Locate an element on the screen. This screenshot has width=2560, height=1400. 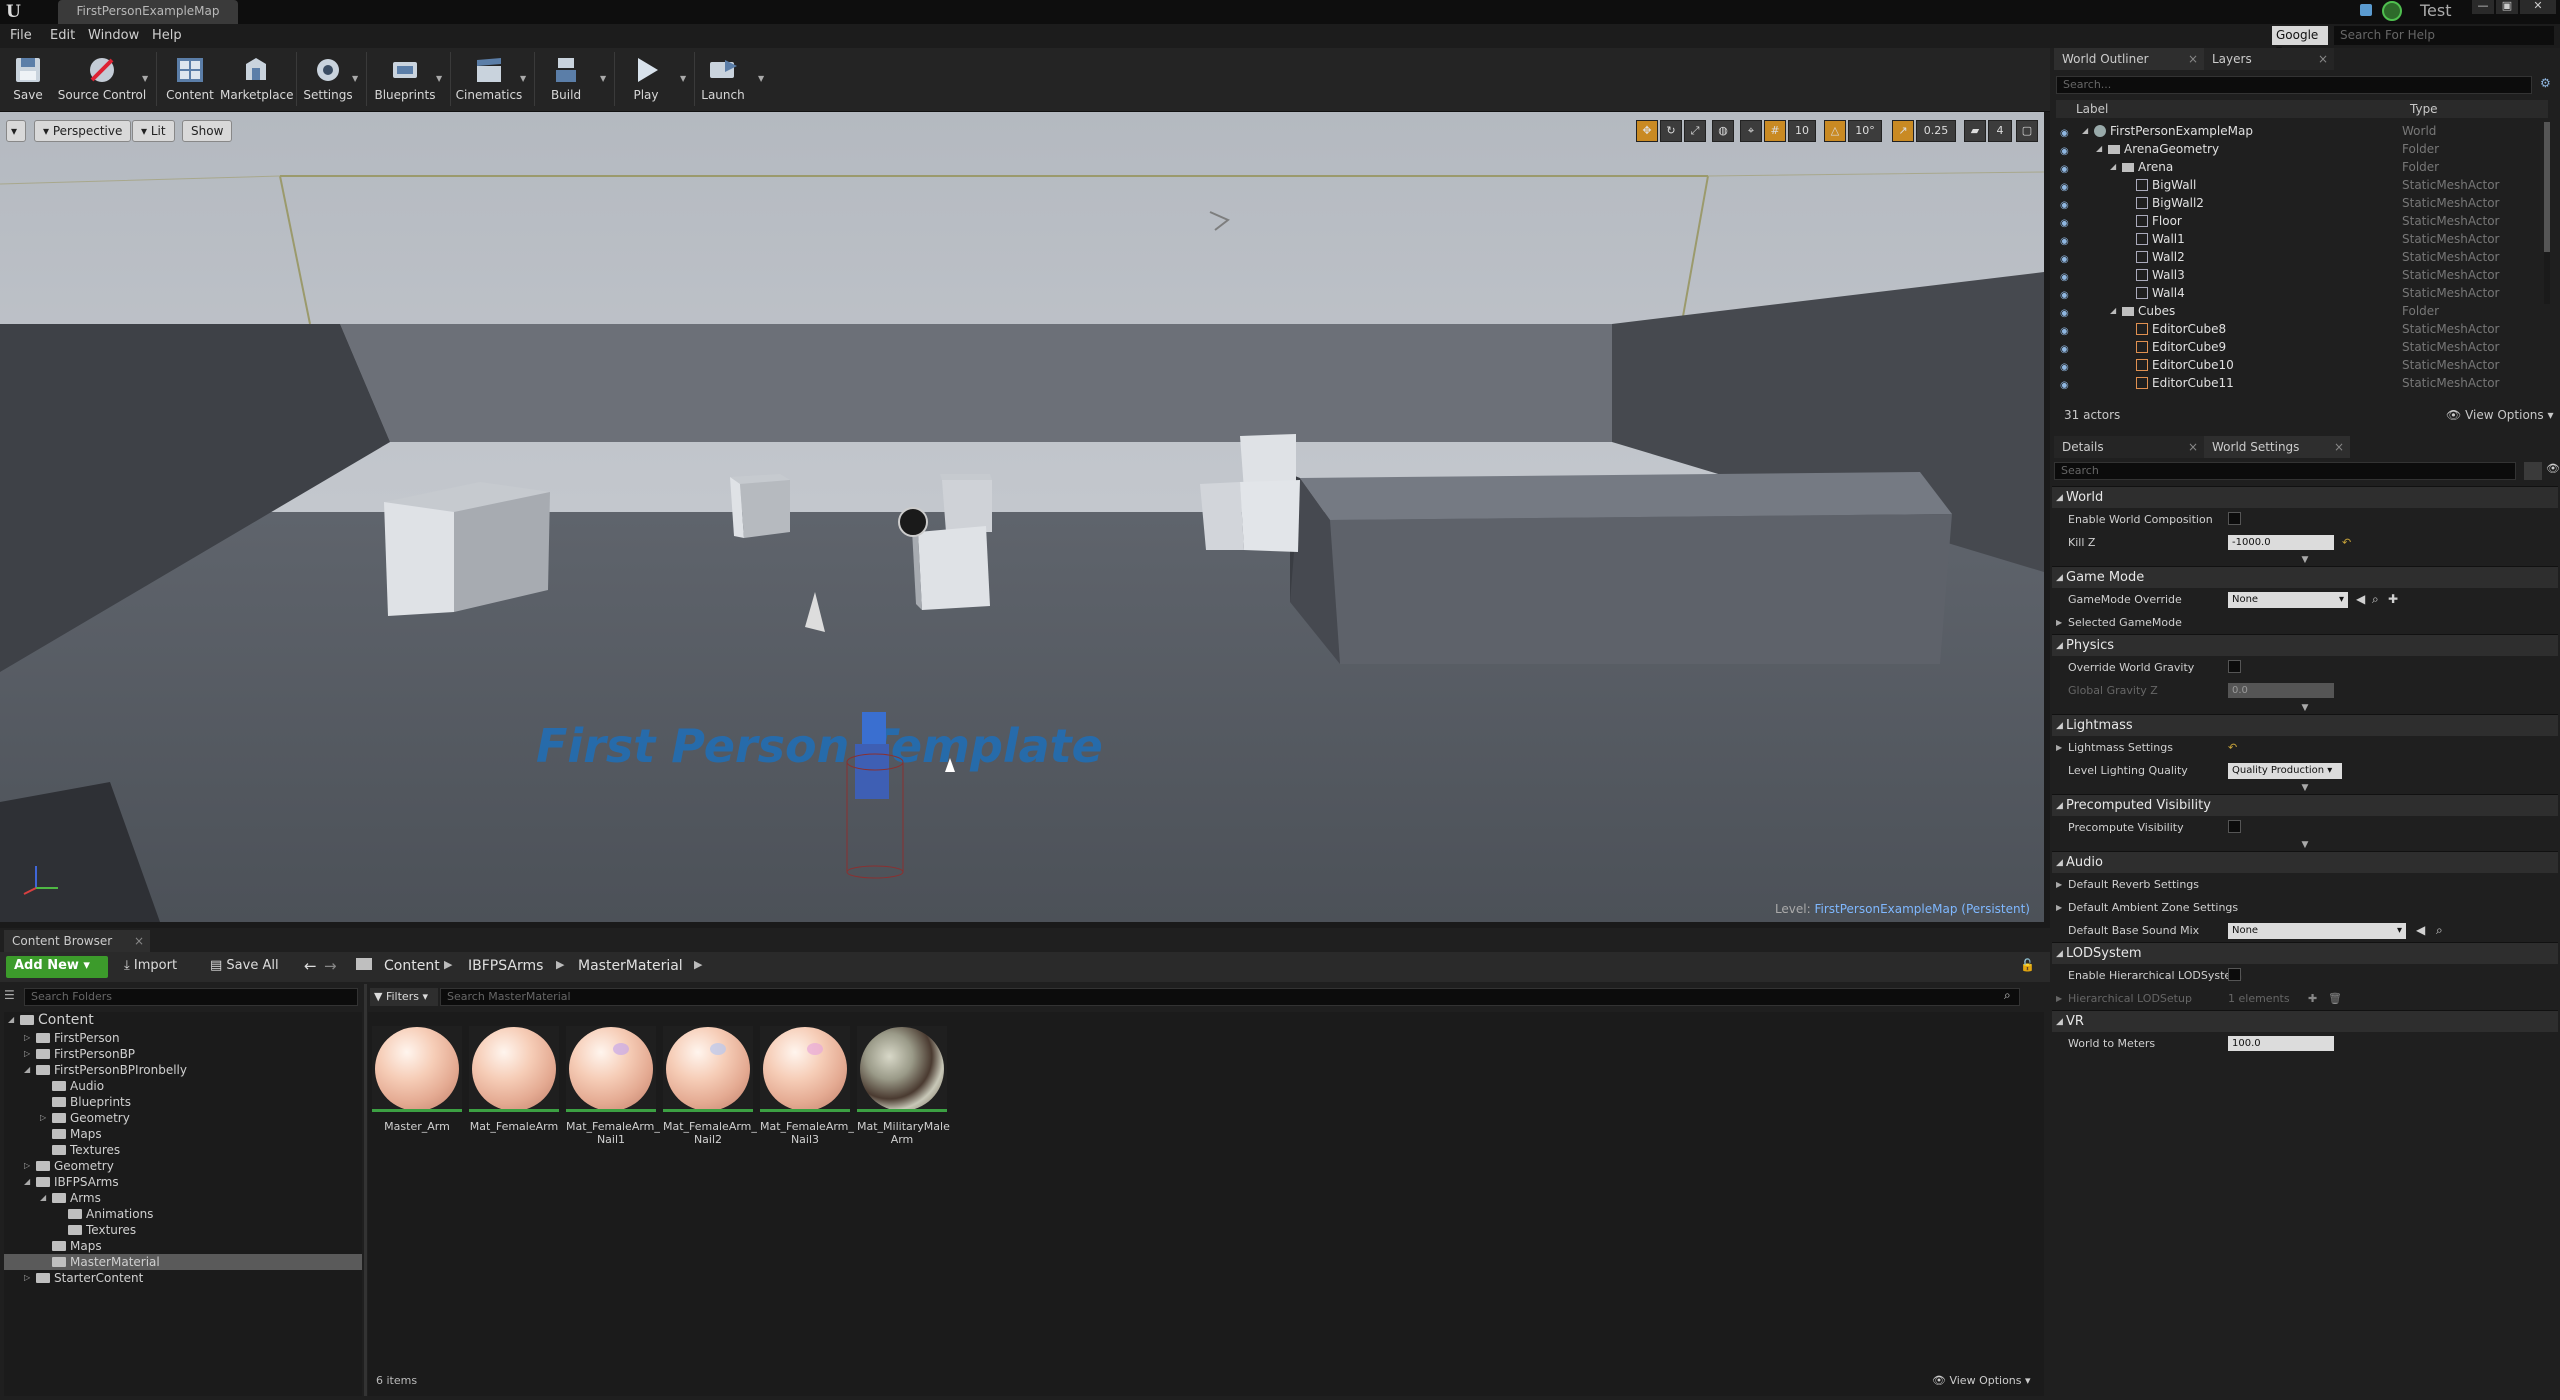
precompute-visibility-checkbox is located at coordinates (2234, 826).